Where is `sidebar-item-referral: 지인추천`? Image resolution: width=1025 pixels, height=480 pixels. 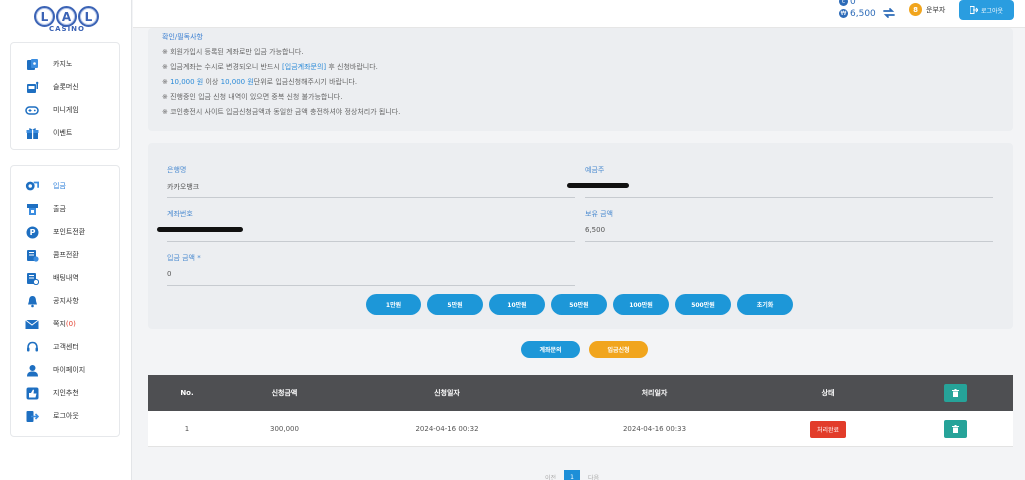
sidebar-item-referral: 지인추천 is located at coordinates (65, 393).